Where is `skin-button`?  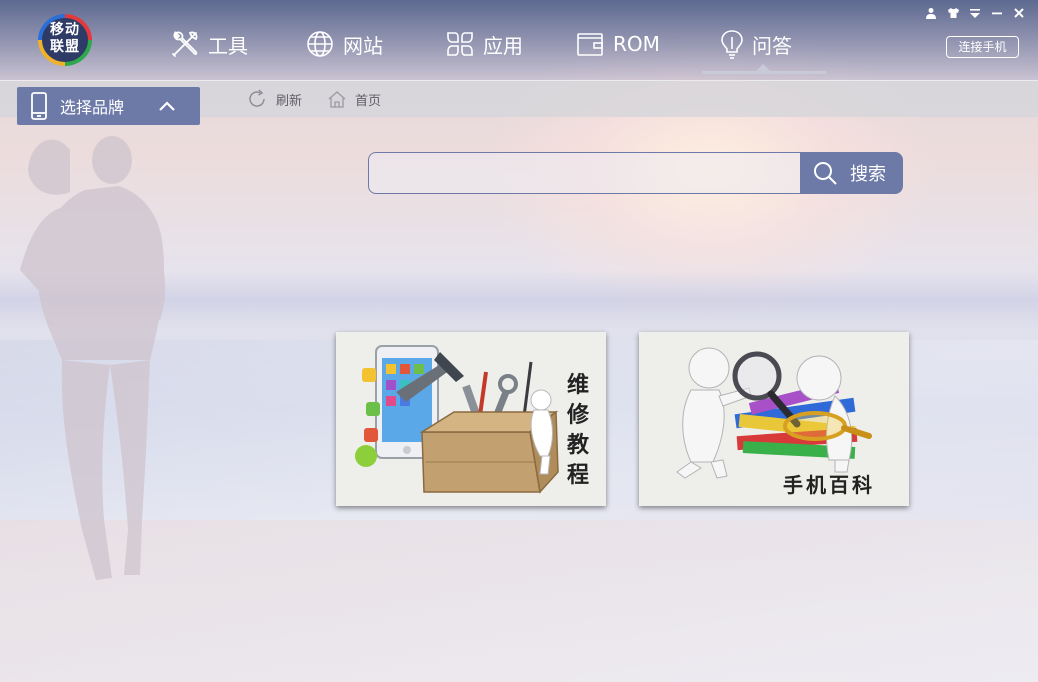 skin-button is located at coordinates (953, 13).